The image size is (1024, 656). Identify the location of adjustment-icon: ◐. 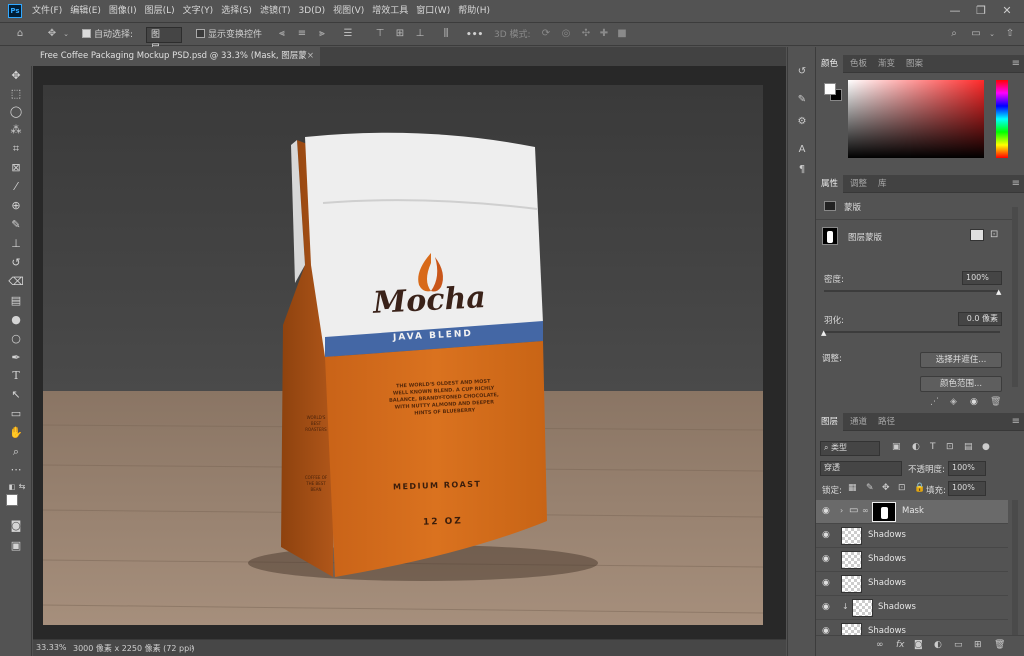
(938, 645).